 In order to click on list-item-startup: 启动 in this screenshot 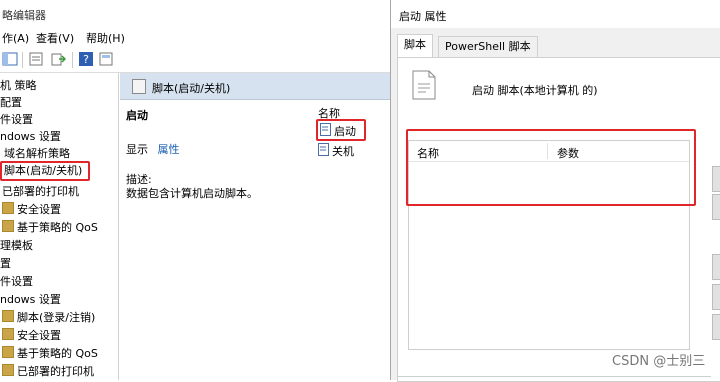, I will do `click(341, 130)`.